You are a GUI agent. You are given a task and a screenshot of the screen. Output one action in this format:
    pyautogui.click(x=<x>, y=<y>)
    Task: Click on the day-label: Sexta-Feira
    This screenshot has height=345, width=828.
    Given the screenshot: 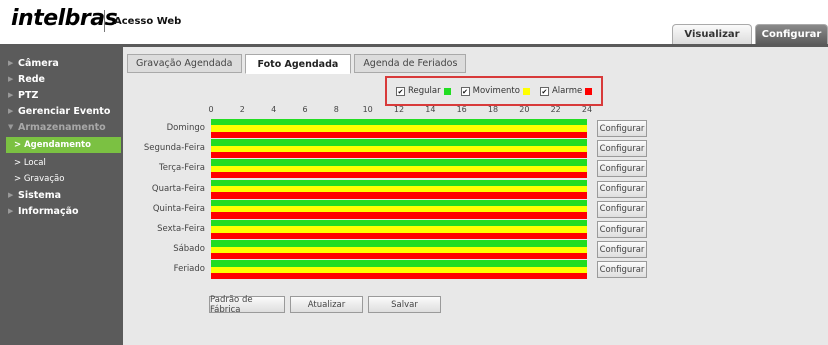 What is the action you would take?
    pyautogui.click(x=181, y=229)
    